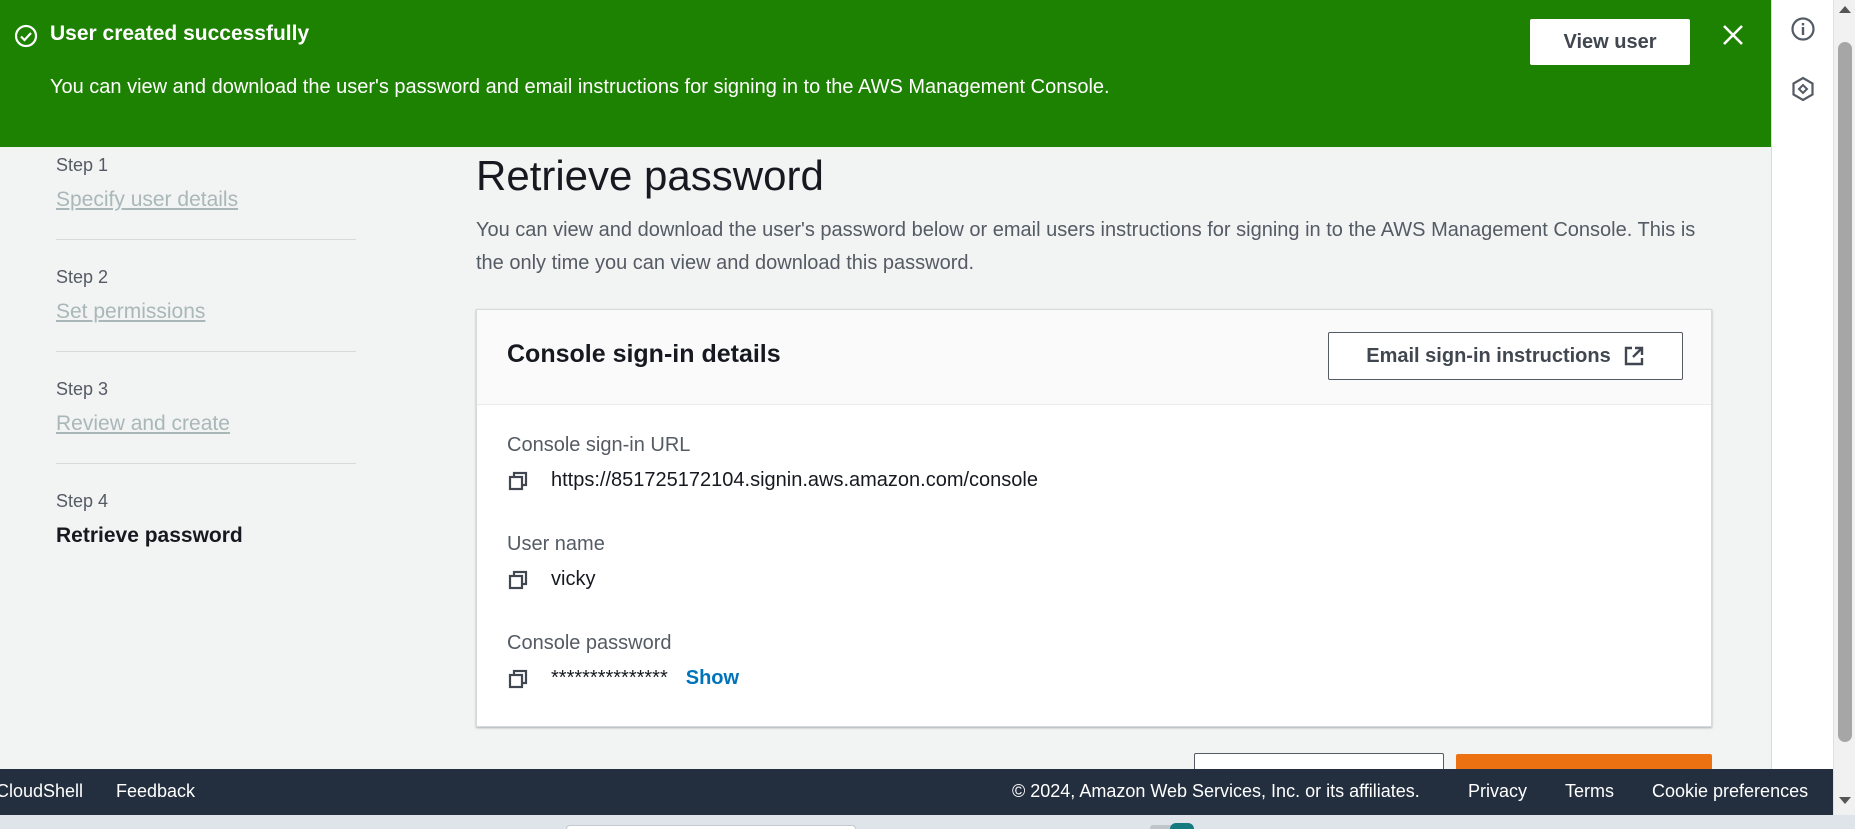  I want to click on username-label: User name, so click(556, 544).